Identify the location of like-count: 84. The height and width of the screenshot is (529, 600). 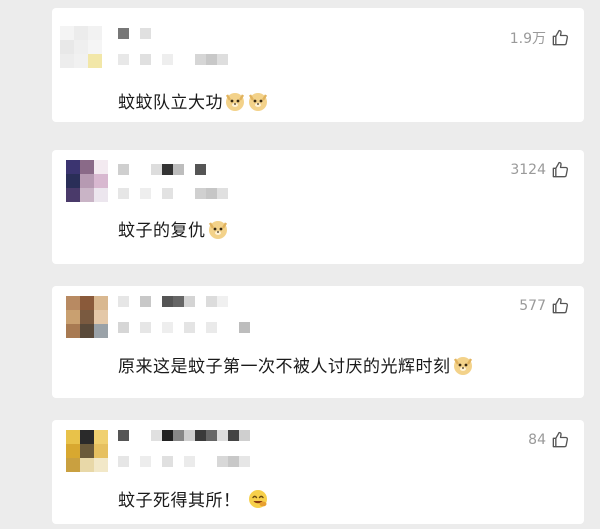
(537, 440).